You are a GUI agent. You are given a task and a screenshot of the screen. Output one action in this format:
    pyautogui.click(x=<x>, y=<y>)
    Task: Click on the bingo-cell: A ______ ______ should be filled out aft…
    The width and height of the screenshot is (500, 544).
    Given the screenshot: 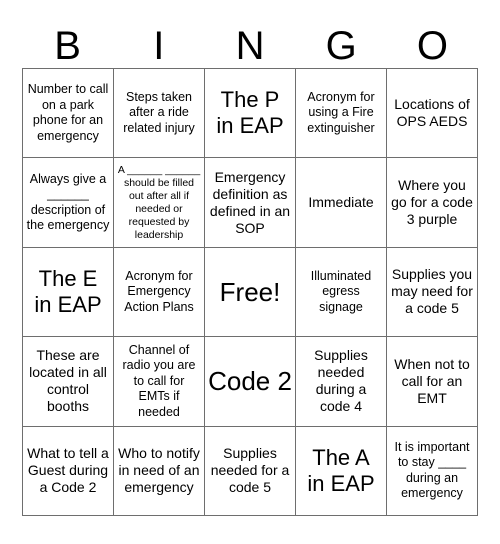 What is the action you would take?
    pyautogui.click(x=159, y=203)
    